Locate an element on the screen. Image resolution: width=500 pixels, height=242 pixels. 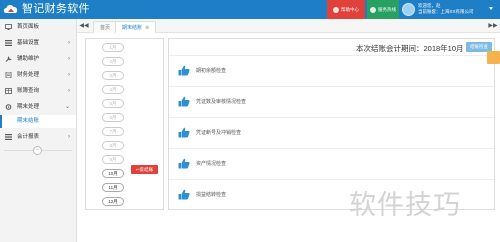
tab-home: 首页 is located at coordinates (105, 27).